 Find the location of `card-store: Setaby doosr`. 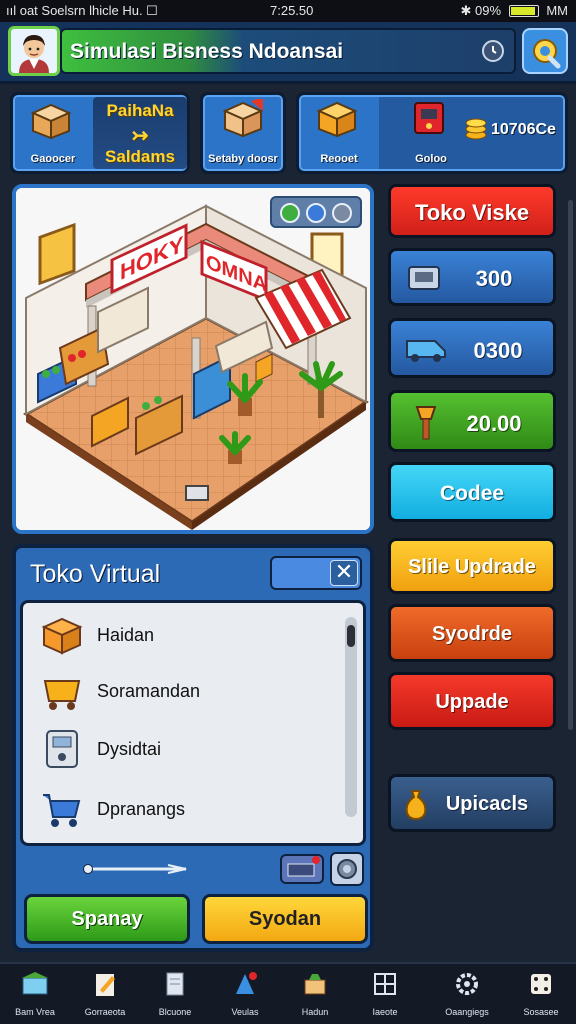

card-store: Setaby doosr is located at coordinates (243, 133).